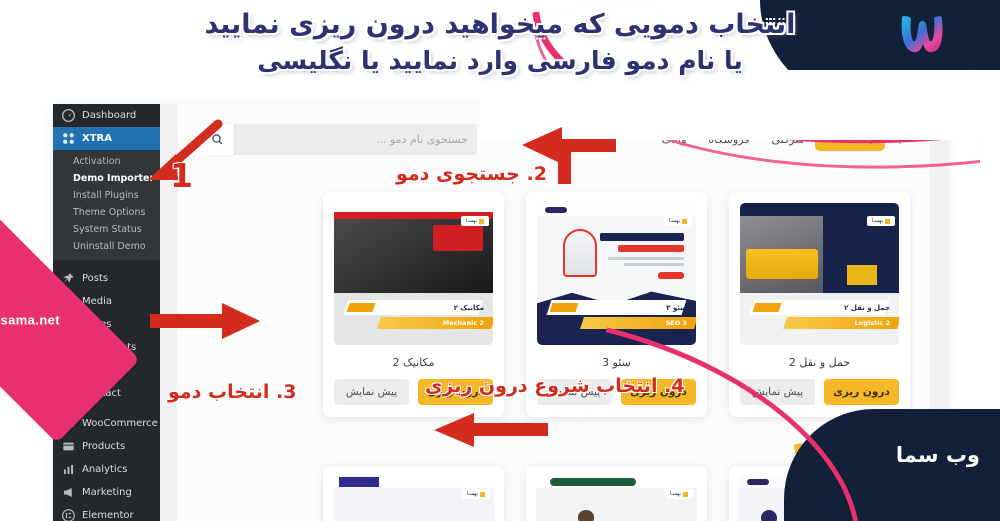 Image resolution: width=1000 pixels, height=521 pixels. I want to click on demo-thumbnail: بهسـا حمل و نقل ۲ Logistic 2, so click(819, 274).